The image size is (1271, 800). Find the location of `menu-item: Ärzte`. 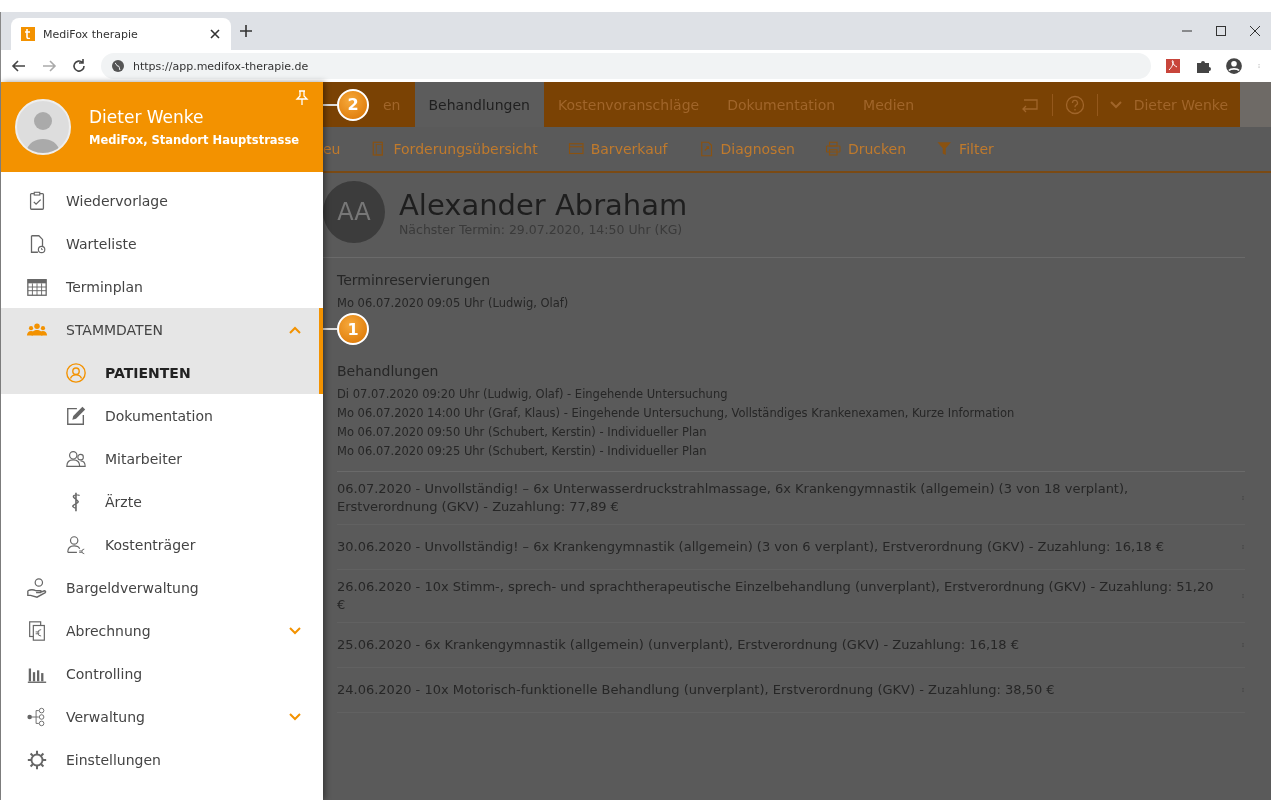

menu-item: Ärzte is located at coordinates (162, 501).